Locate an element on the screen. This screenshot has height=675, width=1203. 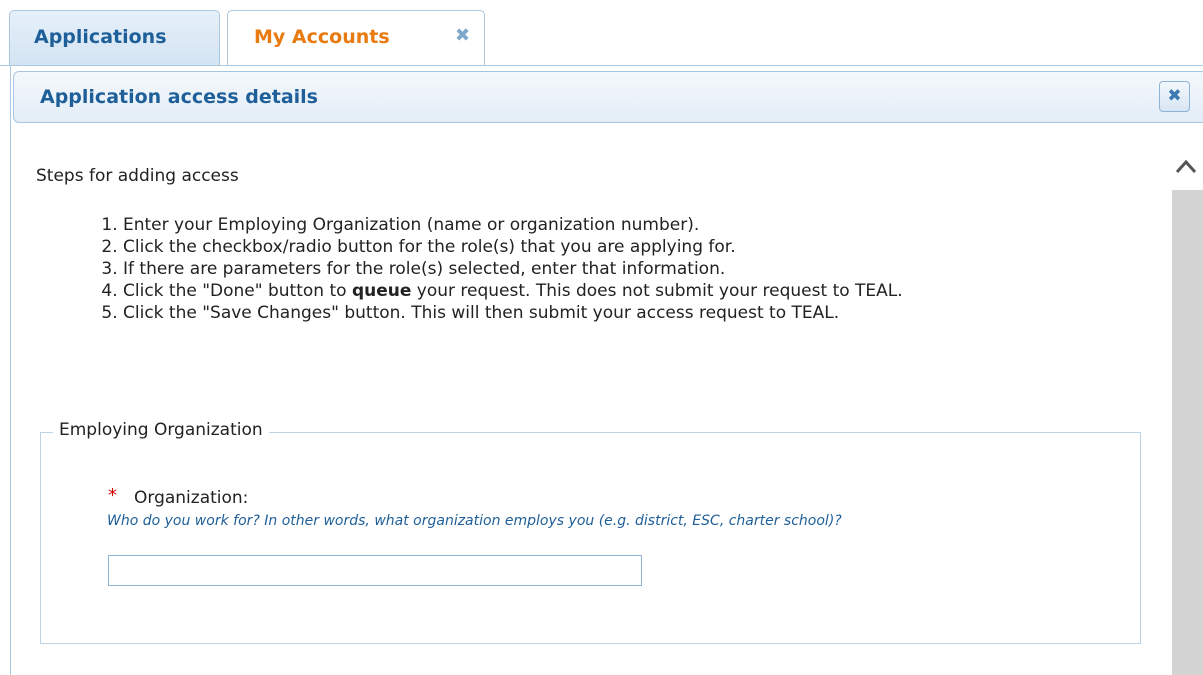
tab-bar: Applications My Accounts ✖ is located at coordinates (601, 33).